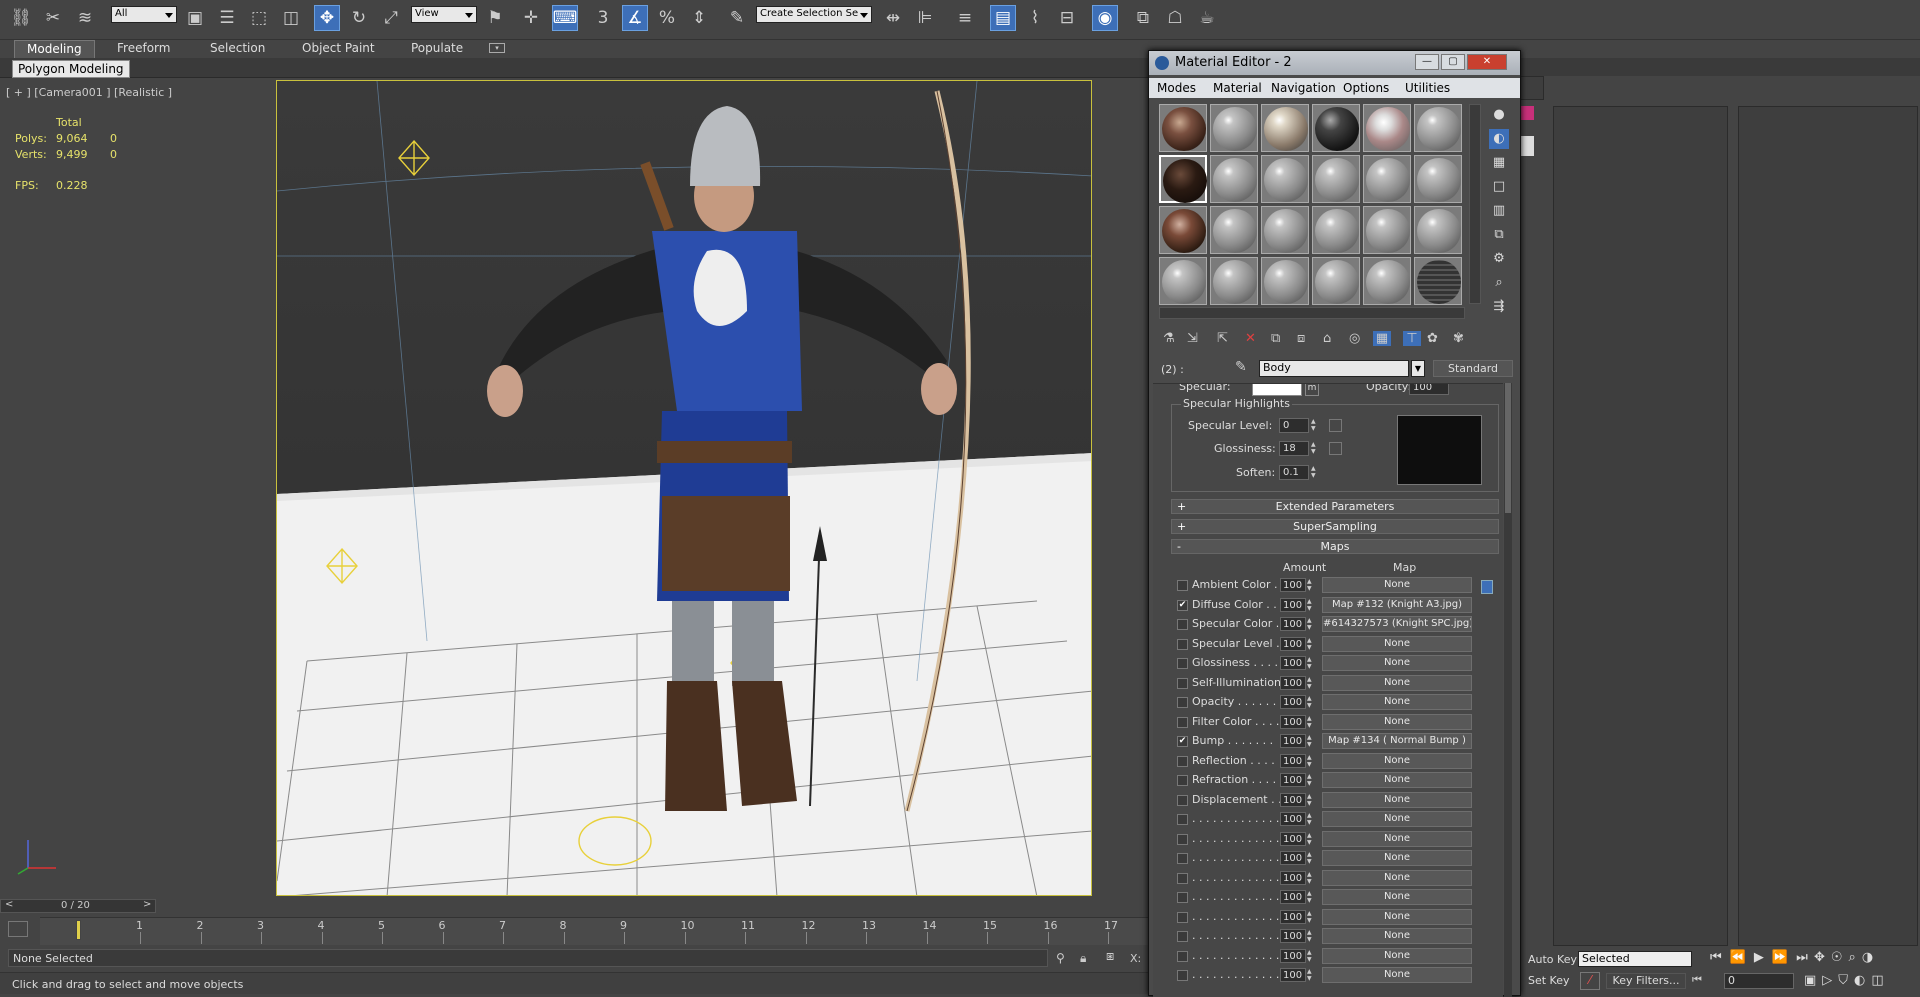  I want to click on select-object-icon: ▣, so click(195, 18).